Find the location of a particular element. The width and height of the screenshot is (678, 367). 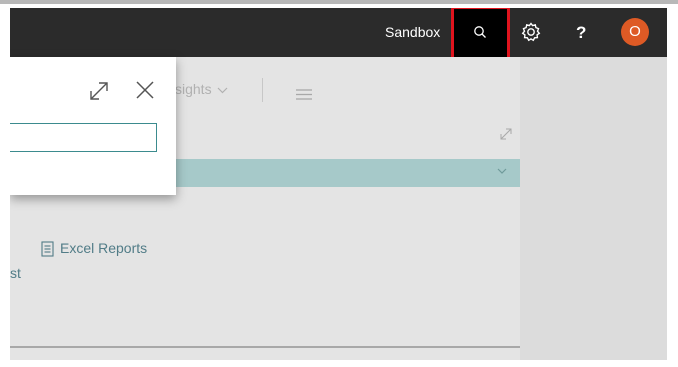

gear-icon is located at coordinates (531, 32).